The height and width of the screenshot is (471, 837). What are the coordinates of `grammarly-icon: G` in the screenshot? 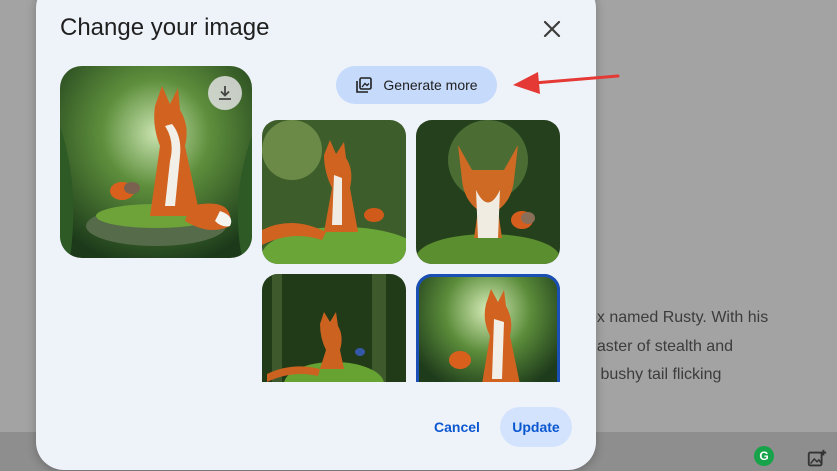 It's located at (764, 456).